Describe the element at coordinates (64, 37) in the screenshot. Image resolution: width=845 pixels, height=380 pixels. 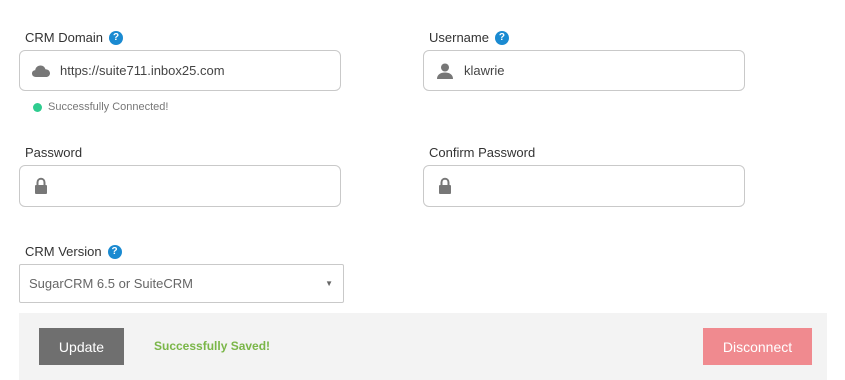
I see `crm-domain-label: CRM Domain` at that location.